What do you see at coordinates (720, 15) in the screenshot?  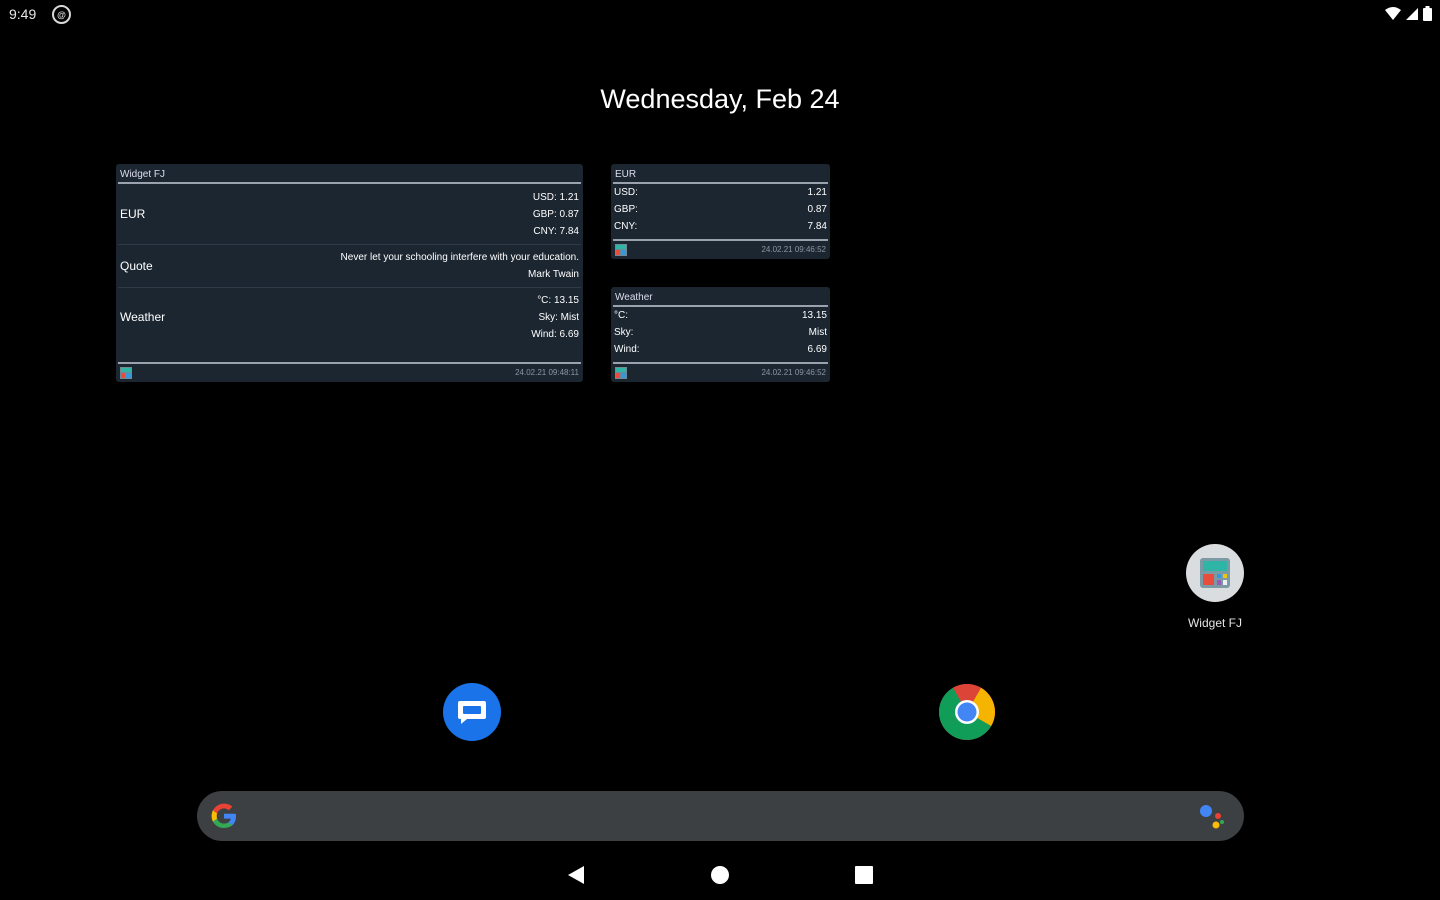 I see `status-bar: 9:49 @` at bounding box center [720, 15].